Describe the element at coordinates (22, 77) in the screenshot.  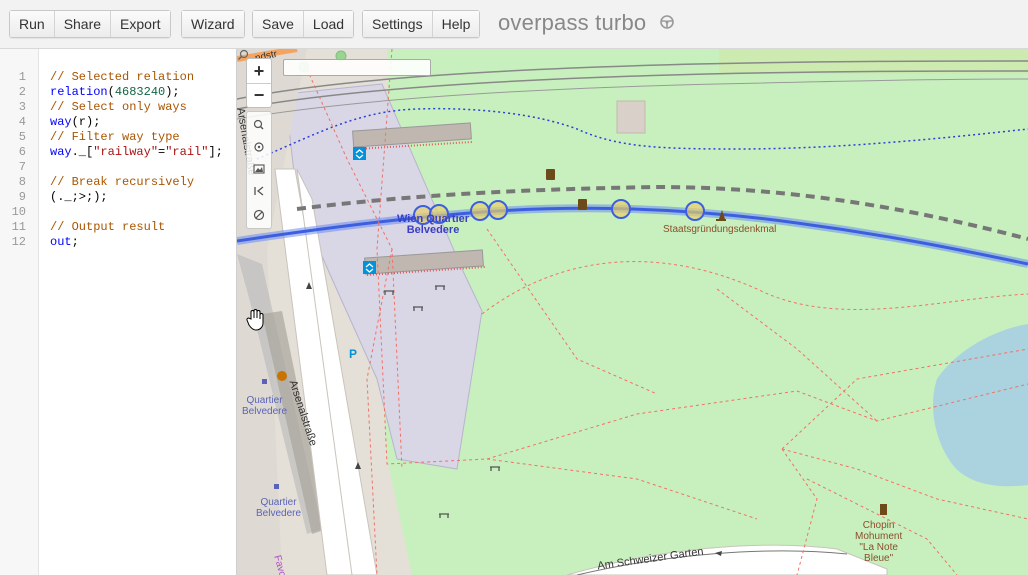
I see `line-number: 1` at that location.